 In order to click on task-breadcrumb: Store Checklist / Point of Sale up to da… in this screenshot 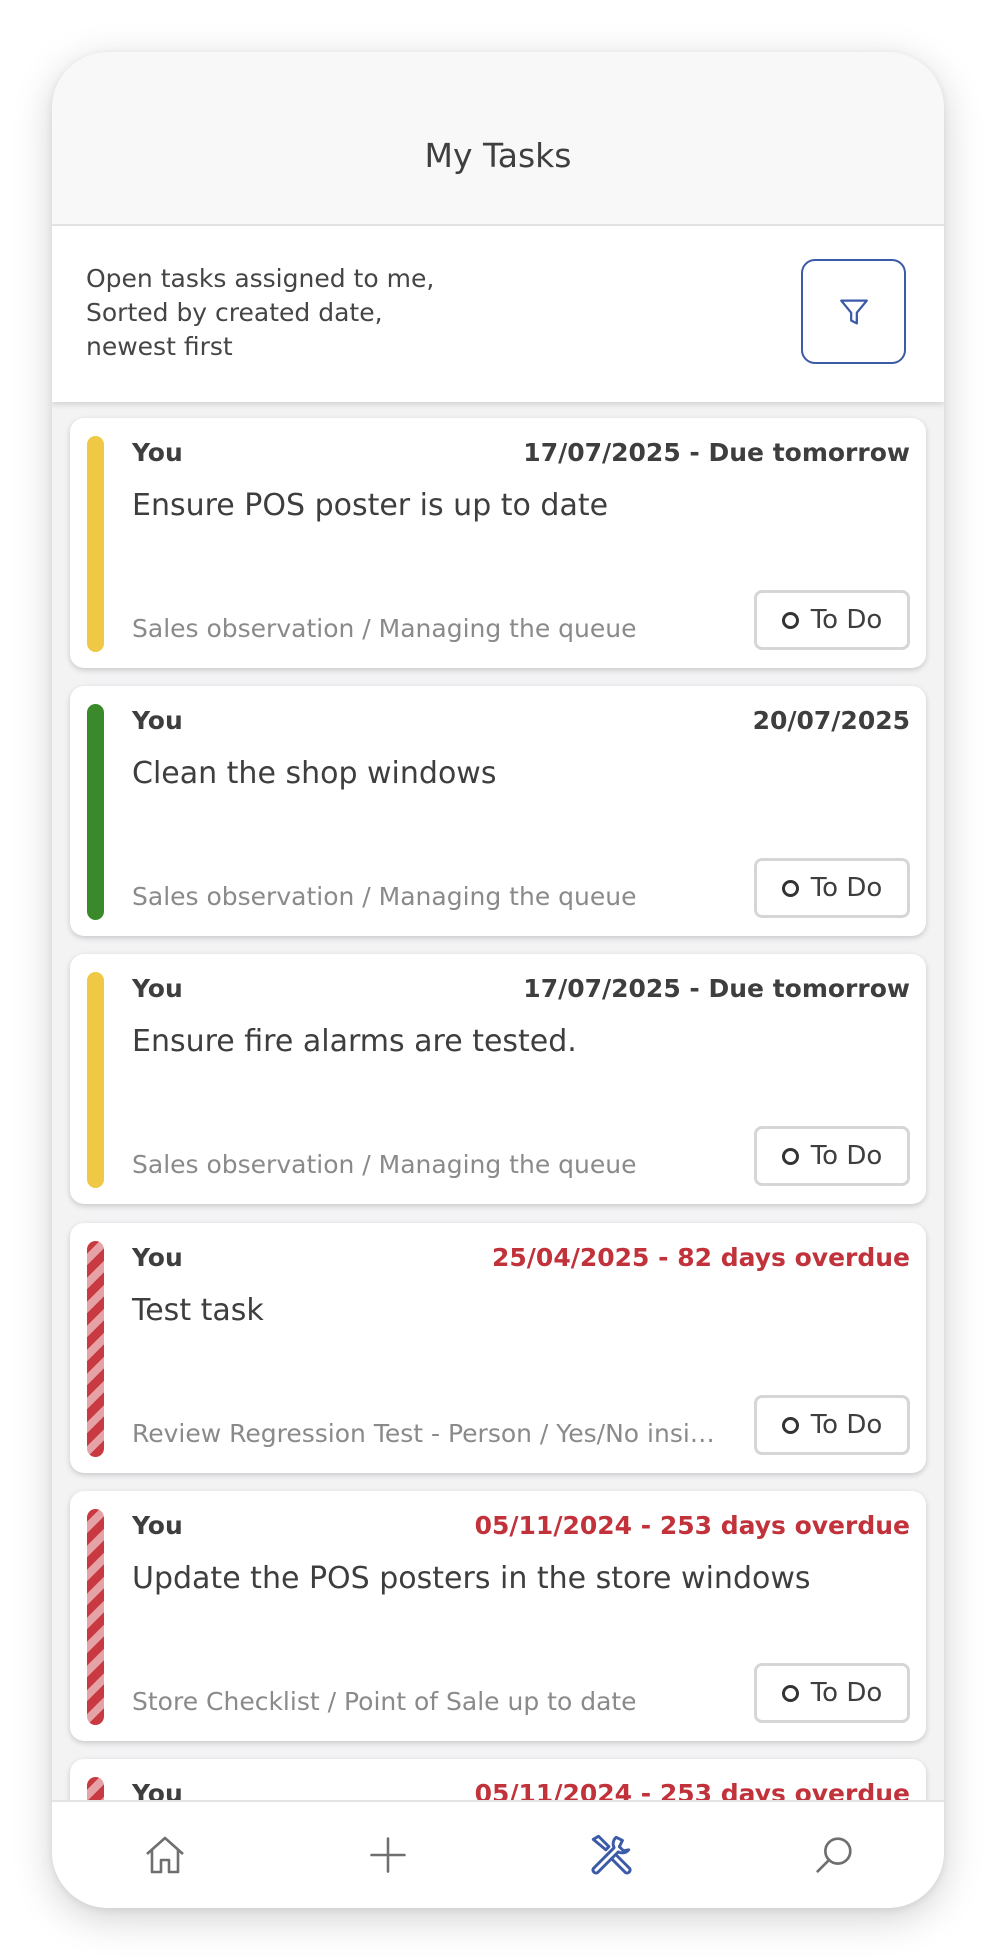, I will do `click(384, 1701)`.